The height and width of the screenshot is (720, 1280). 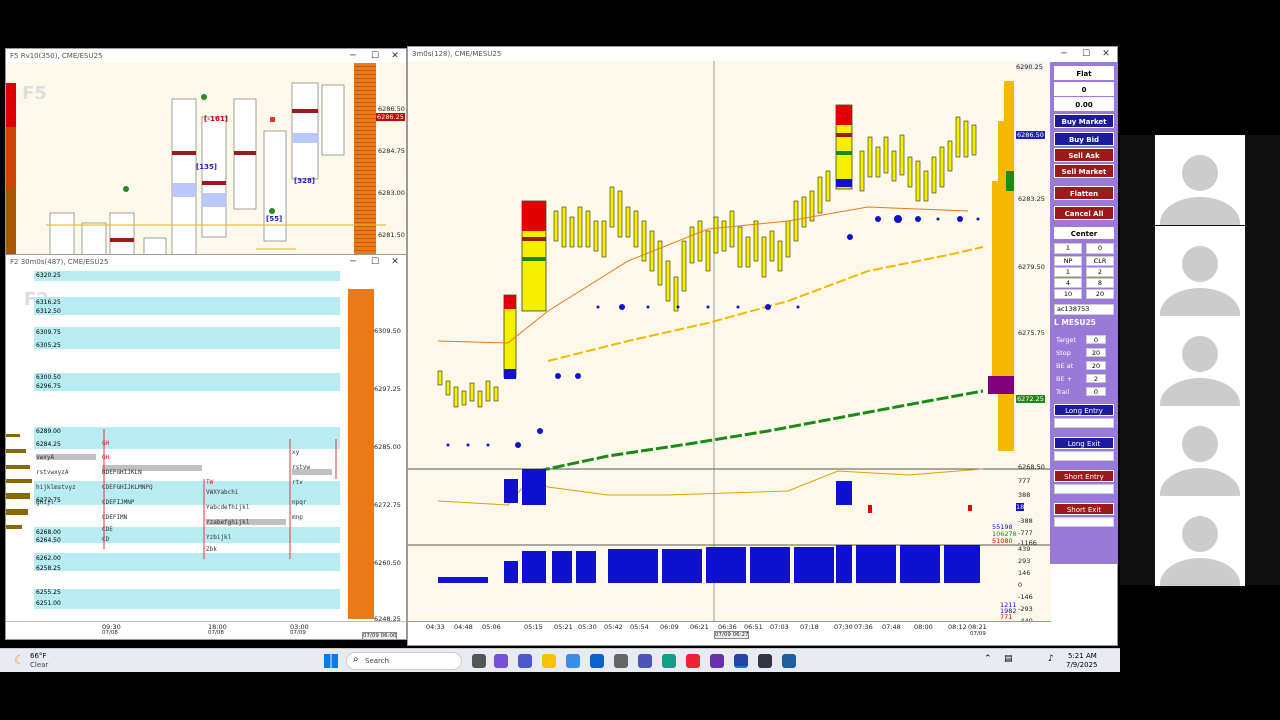 I want to click on target-label: Target, so click(x=1066, y=340).